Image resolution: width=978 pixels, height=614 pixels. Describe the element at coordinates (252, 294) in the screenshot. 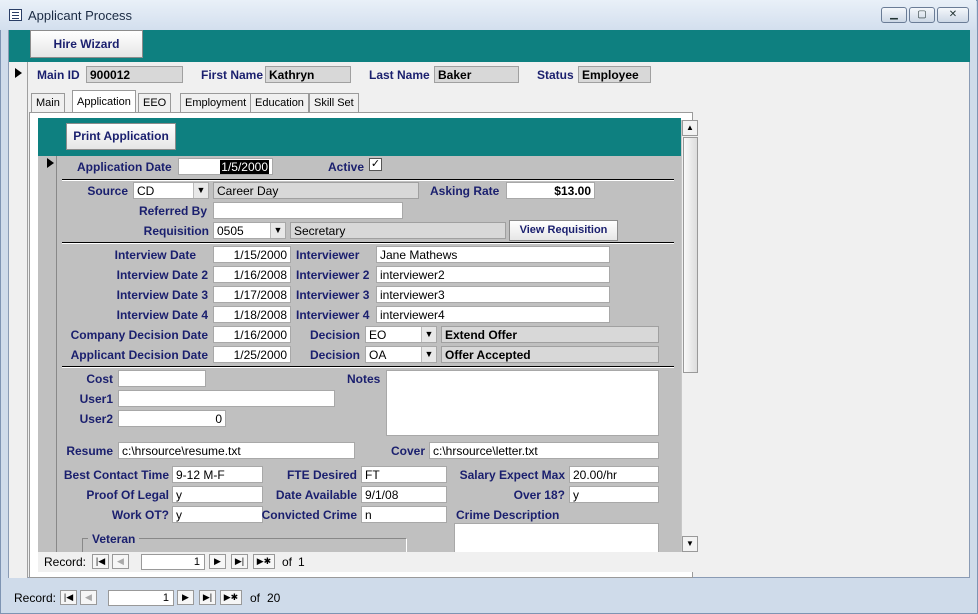

I see `interview-date-3-field: 1/17/2008` at that location.